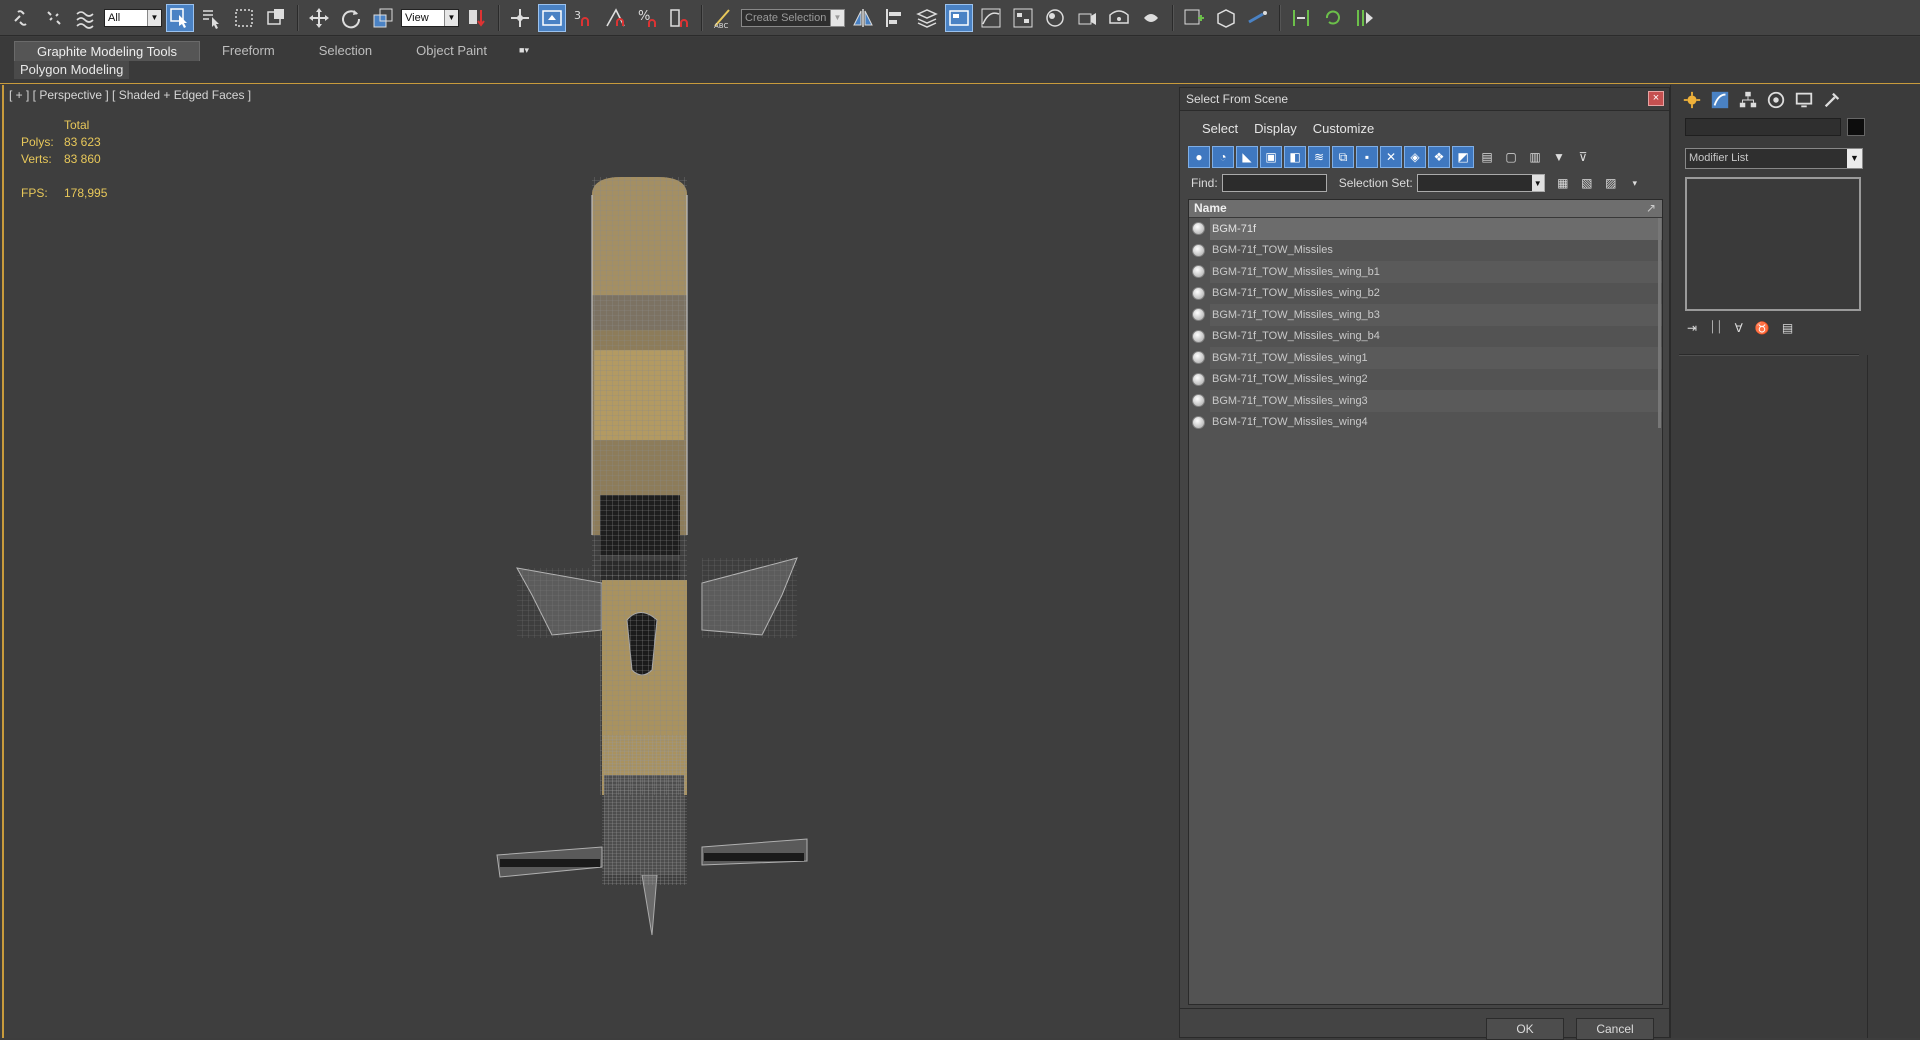 The width and height of the screenshot is (1920, 1040). What do you see at coordinates (351, 18) in the screenshot?
I see `rotate-icon` at bounding box center [351, 18].